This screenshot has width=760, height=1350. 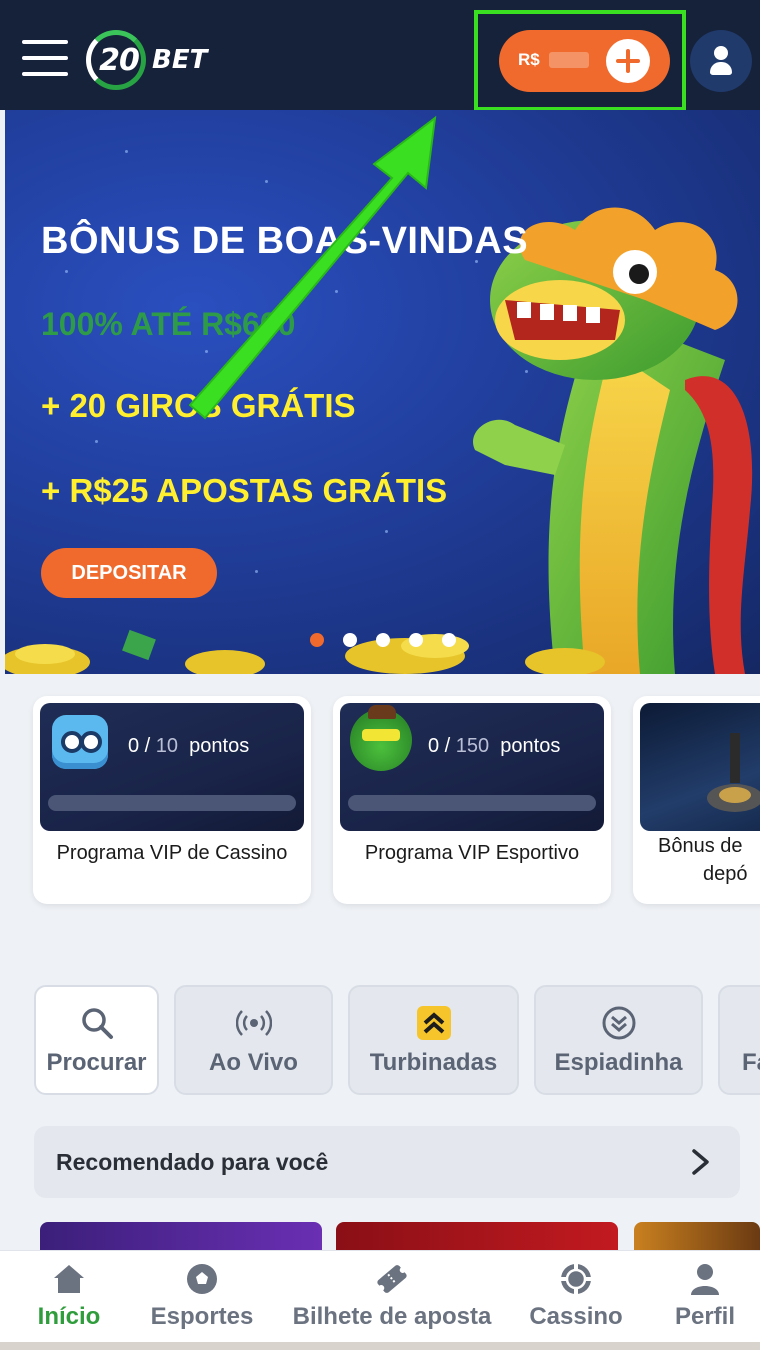 I want to click on user-icon, so click(x=705, y=1279).